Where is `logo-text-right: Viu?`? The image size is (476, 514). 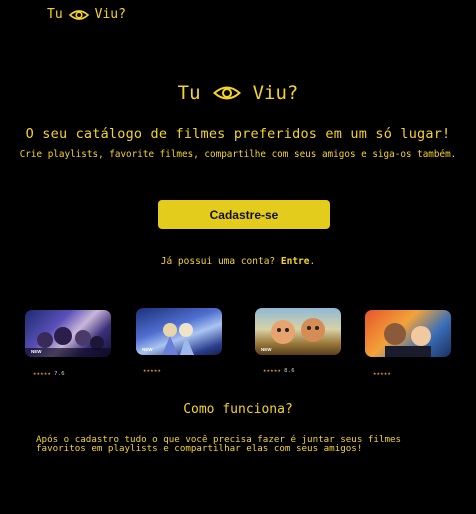 logo-text-right: Viu? is located at coordinates (110, 14).